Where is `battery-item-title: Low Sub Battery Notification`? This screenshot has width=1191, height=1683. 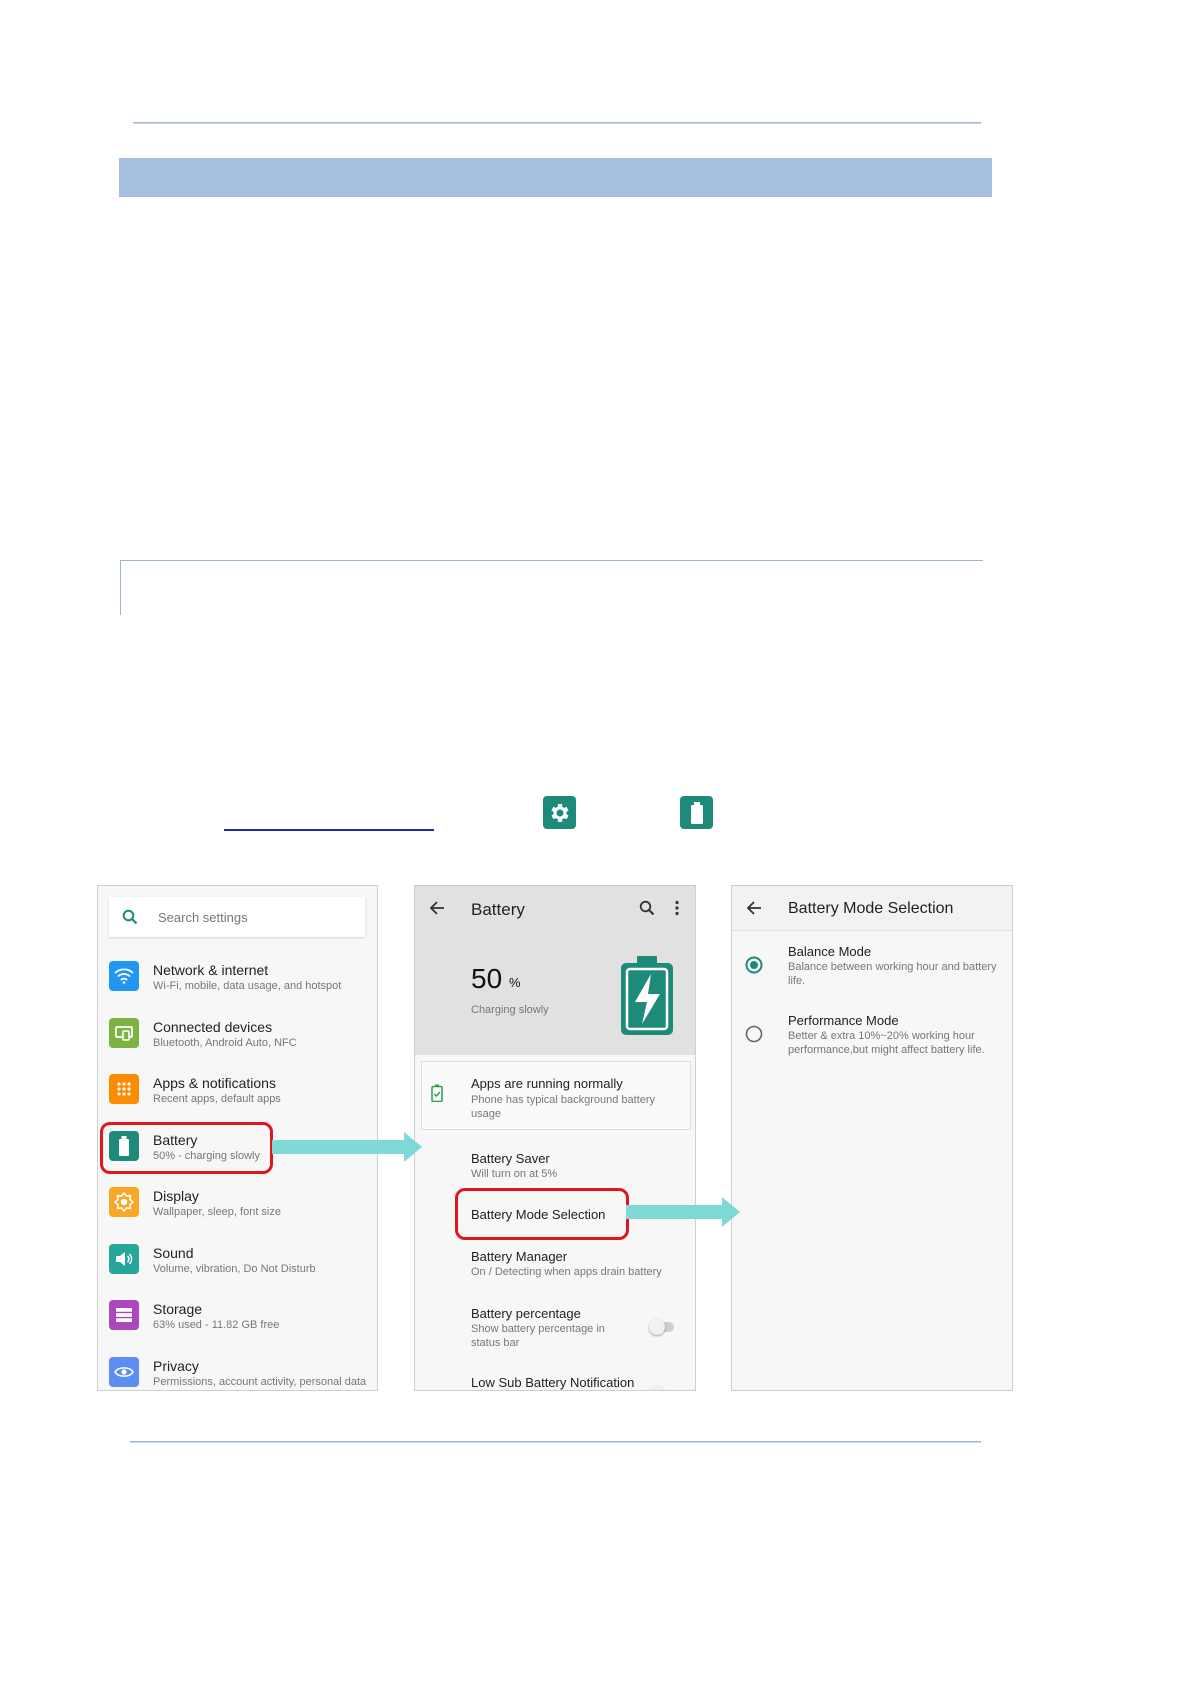
battery-item-title: Low Sub Battery Notification is located at coordinates (553, 1382).